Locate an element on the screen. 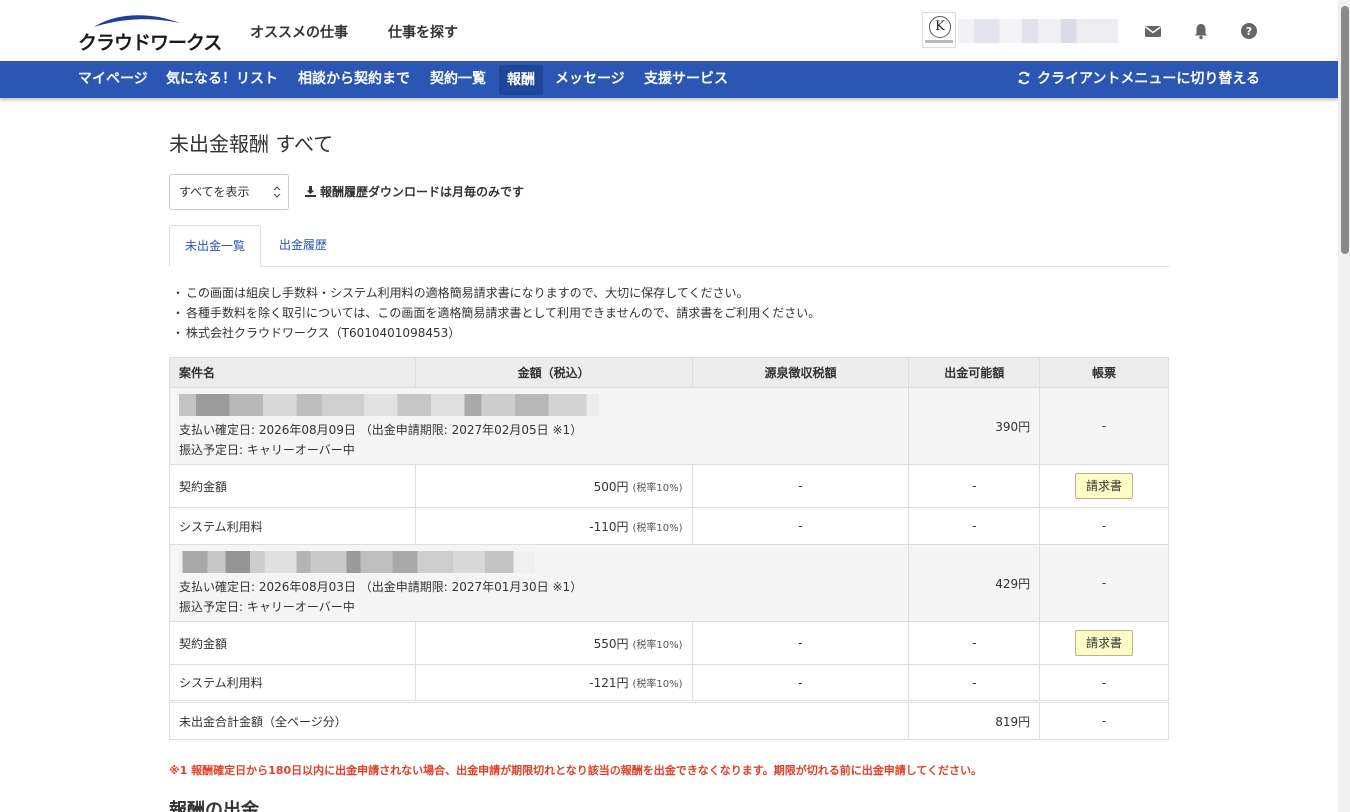 The height and width of the screenshot is (812, 1350). download-note: 報酬履歴ダウンロードは月毎のみです is located at coordinates (414, 191).